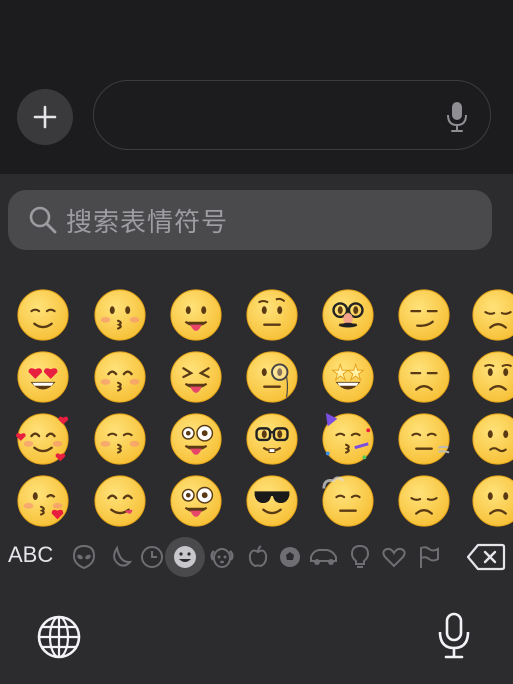 The width and height of the screenshot is (513, 684). What do you see at coordinates (196, 377) in the screenshot?
I see `emoji-squinting-face-with-tongue` at bounding box center [196, 377].